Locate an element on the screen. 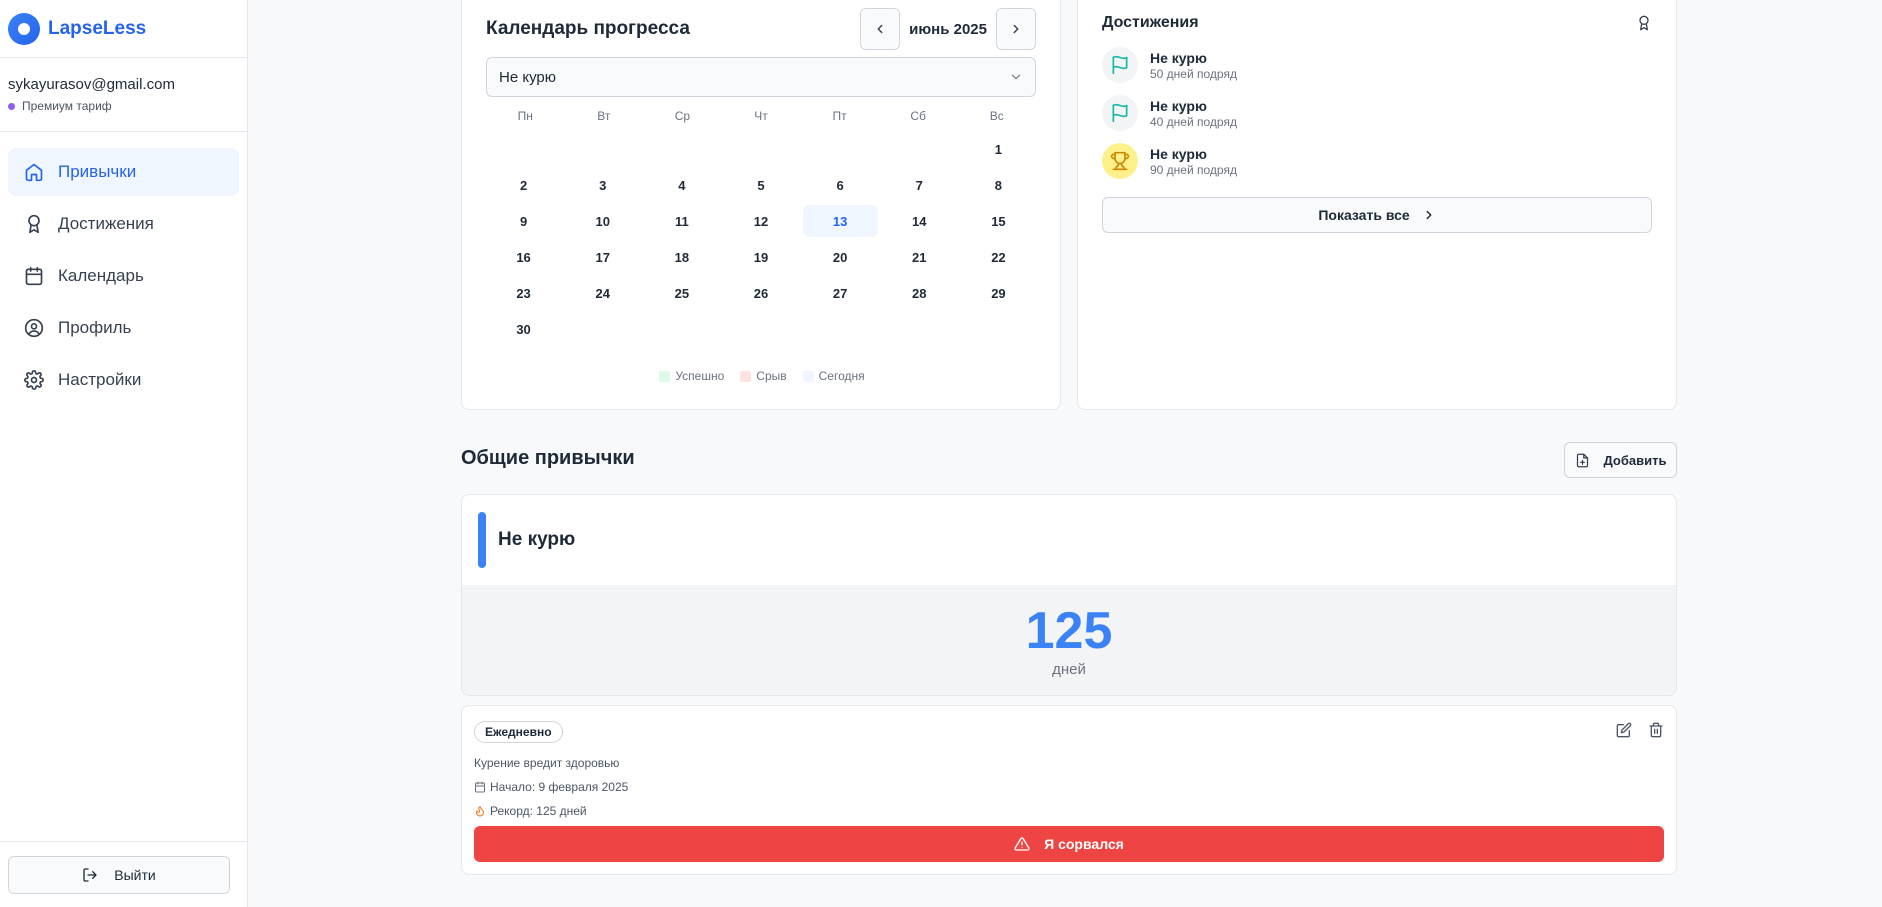 This screenshot has width=1882, height=907. calendar-day: 2 is located at coordinates (523, 185).